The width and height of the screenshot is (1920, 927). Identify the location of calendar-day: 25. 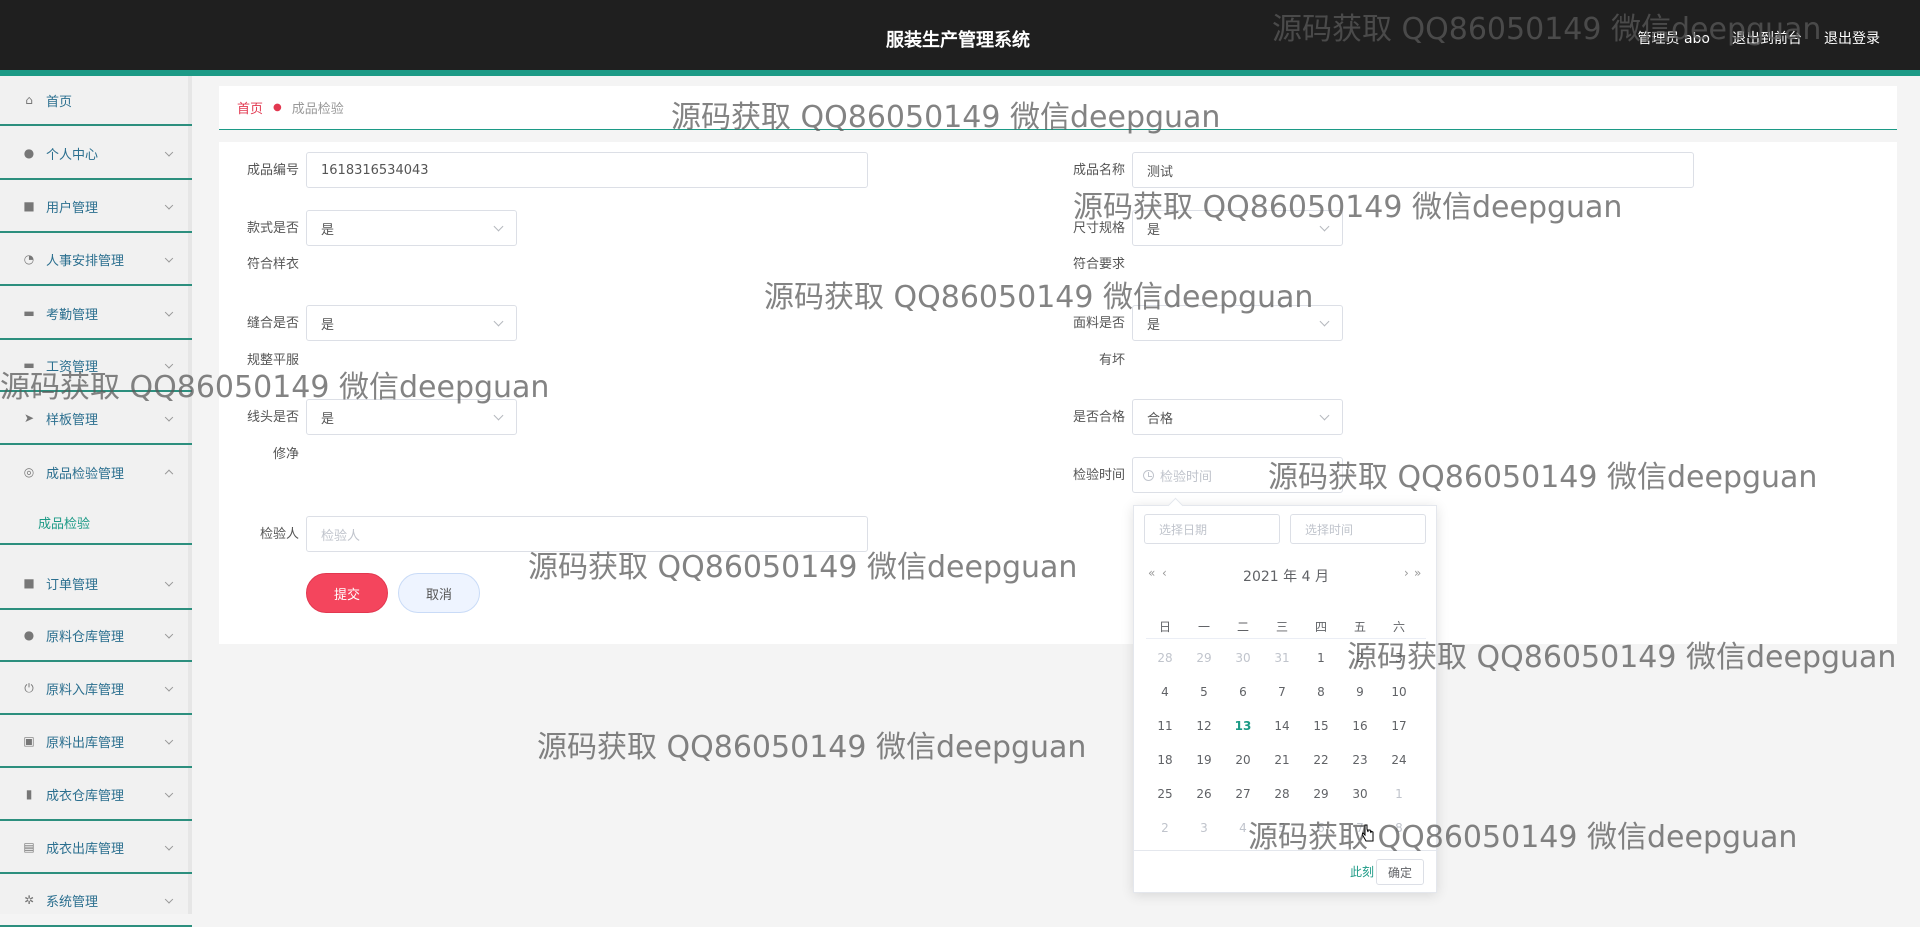
(1165, 794).